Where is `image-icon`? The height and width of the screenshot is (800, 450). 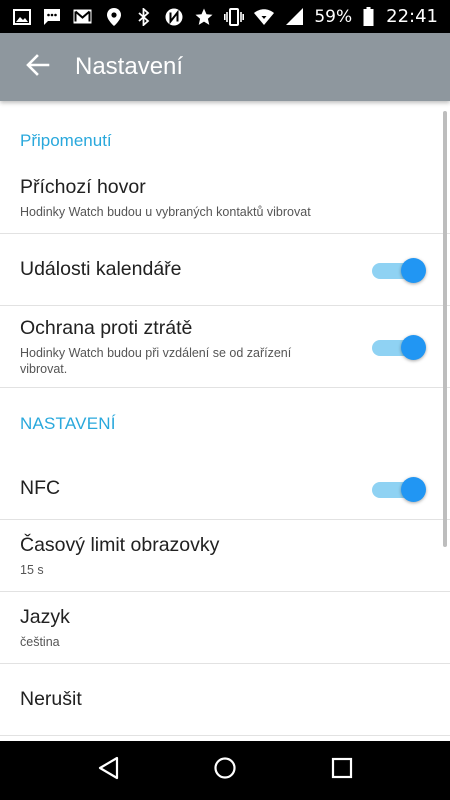
image-icon is located at coordinates (22, 17).